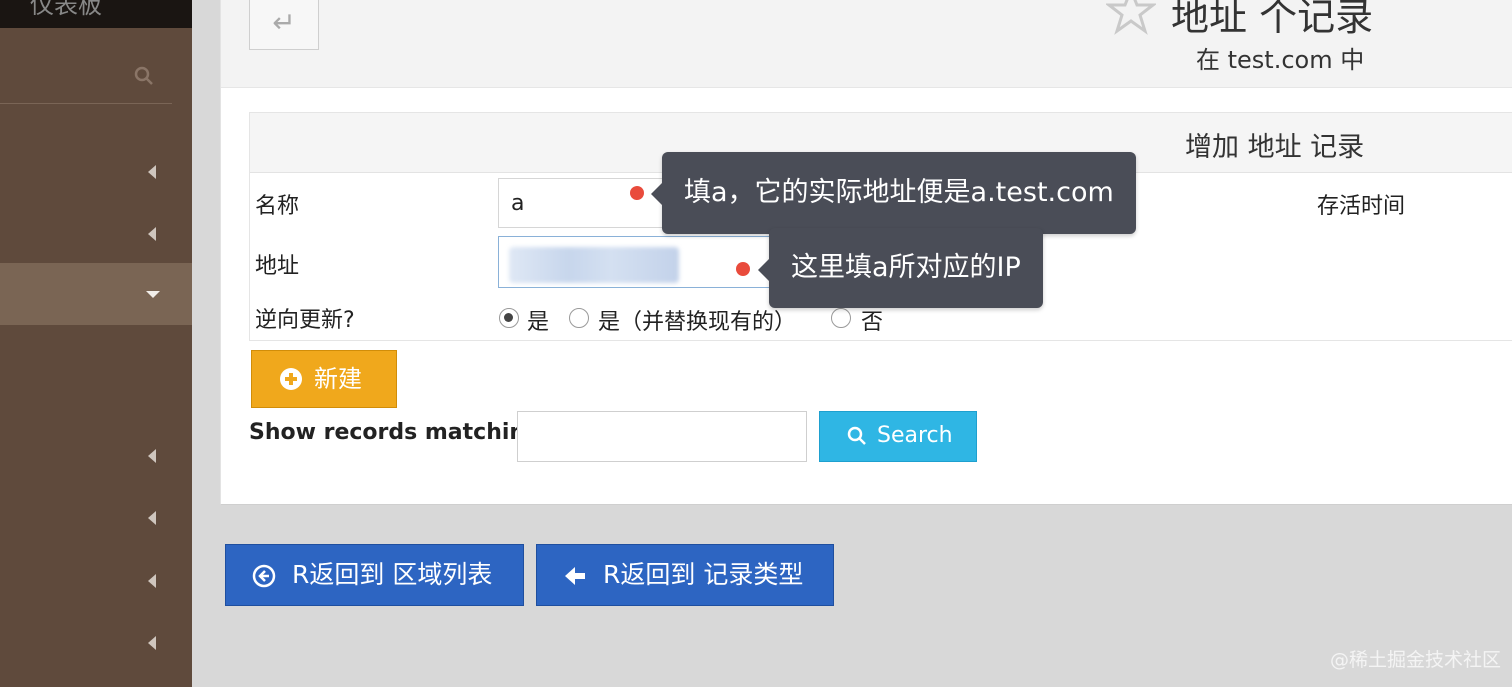 This screenshot has width=1512, height=687. Describe the element at coordinates (575, 576) in the screenshot. I see `arrow-left-icon` at that location.